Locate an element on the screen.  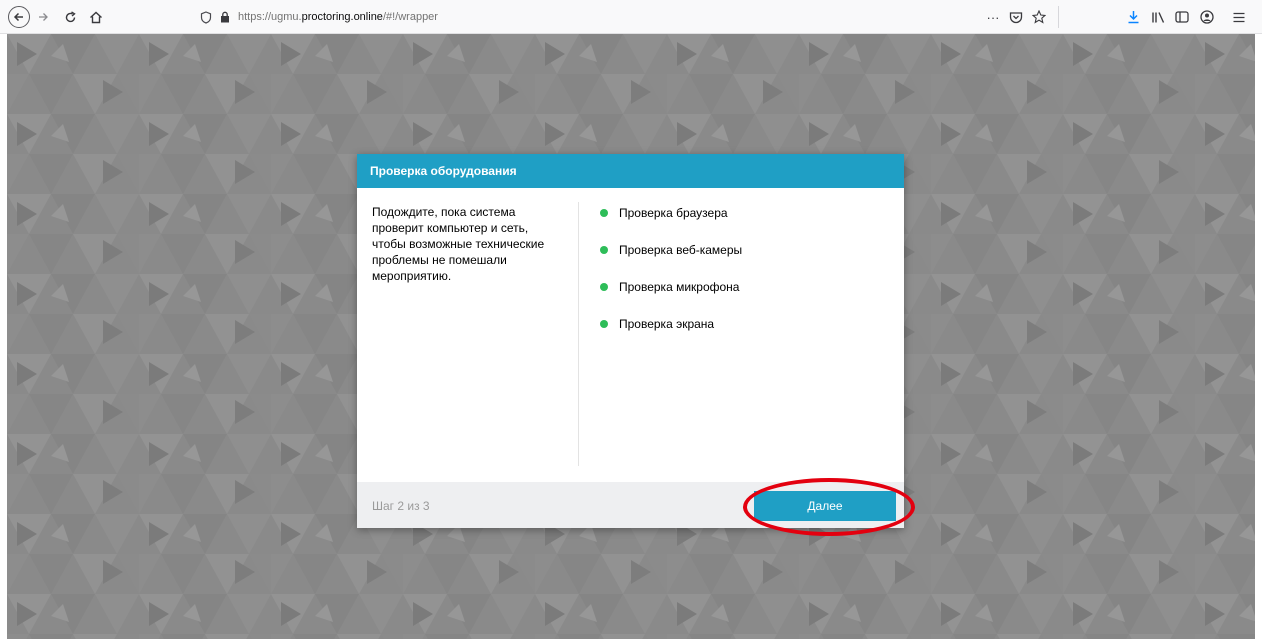
menu-icon is located at coordinates (1239, 17).